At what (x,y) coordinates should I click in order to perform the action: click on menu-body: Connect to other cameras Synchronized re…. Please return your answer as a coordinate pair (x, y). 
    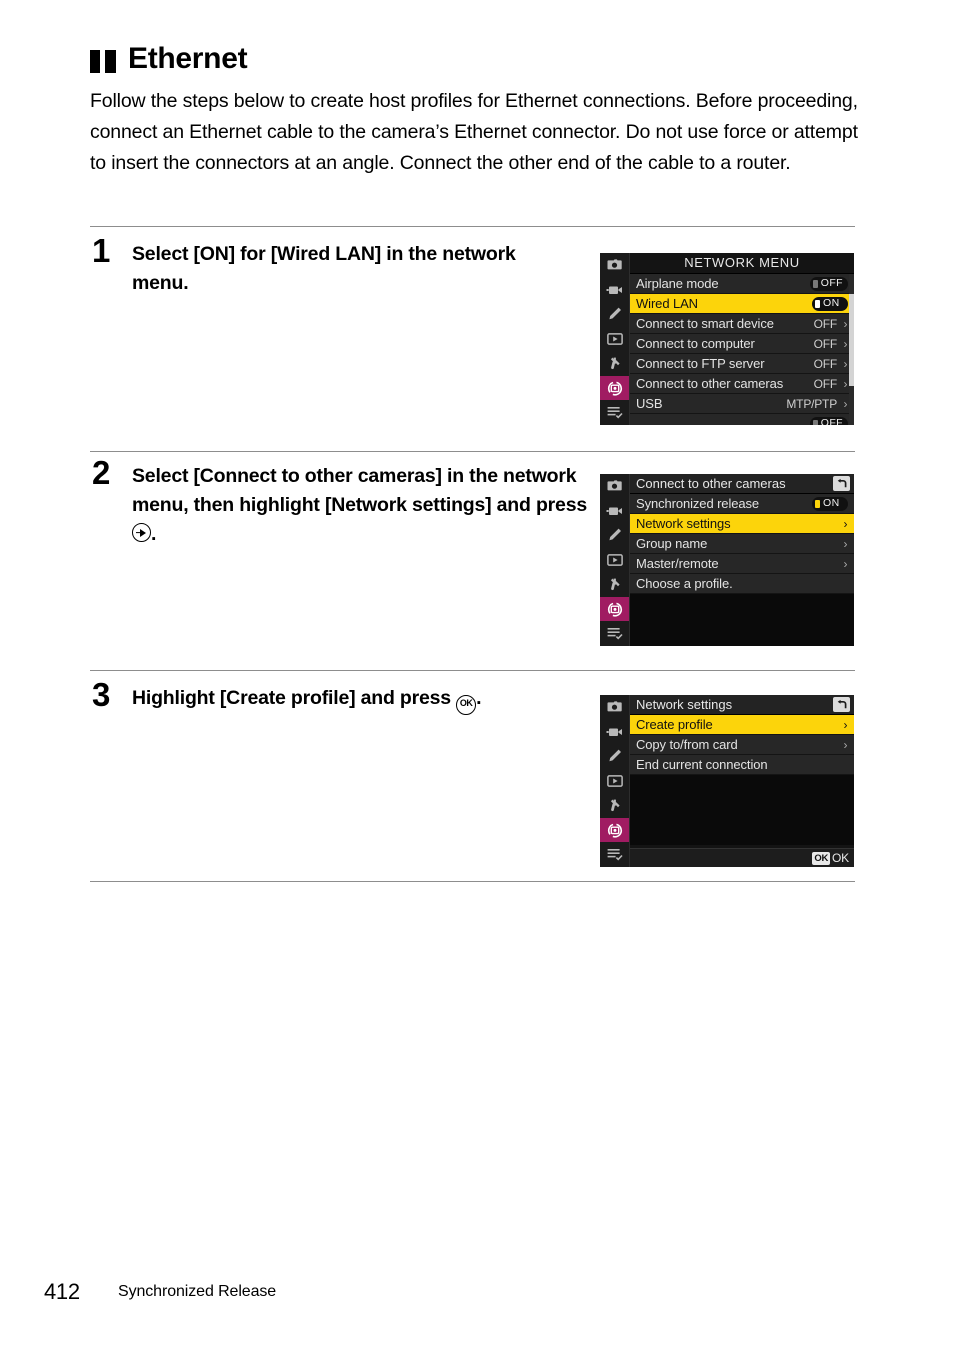
    Looking at the image, I should click on (742, 560).